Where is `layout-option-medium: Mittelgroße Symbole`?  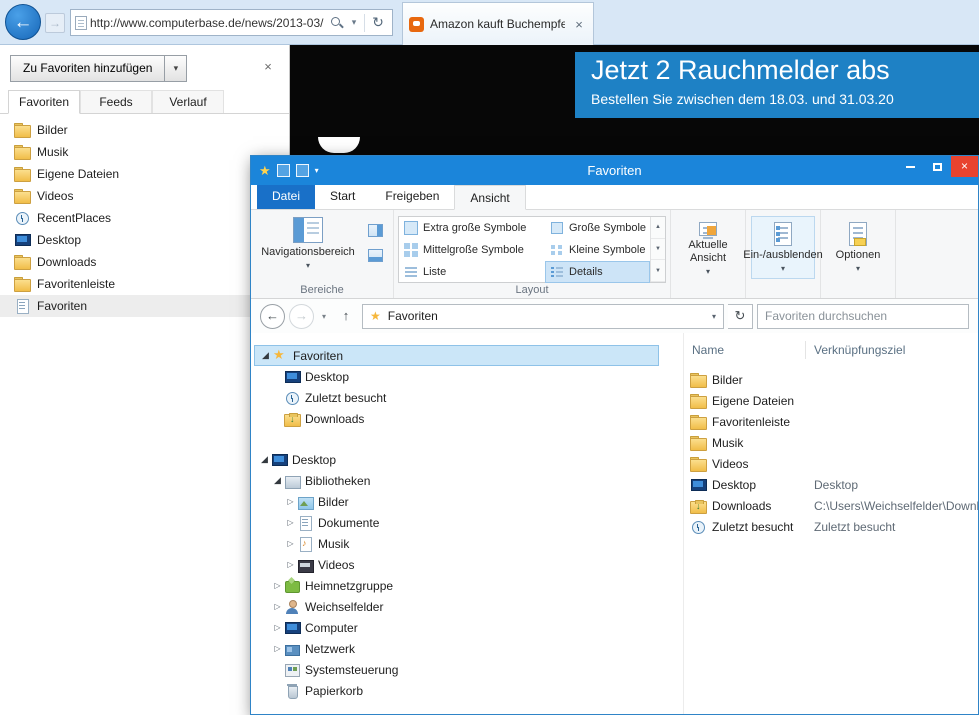
layout-option-medium: Mittelgroße Symbole is located at coordinates (472, 250).